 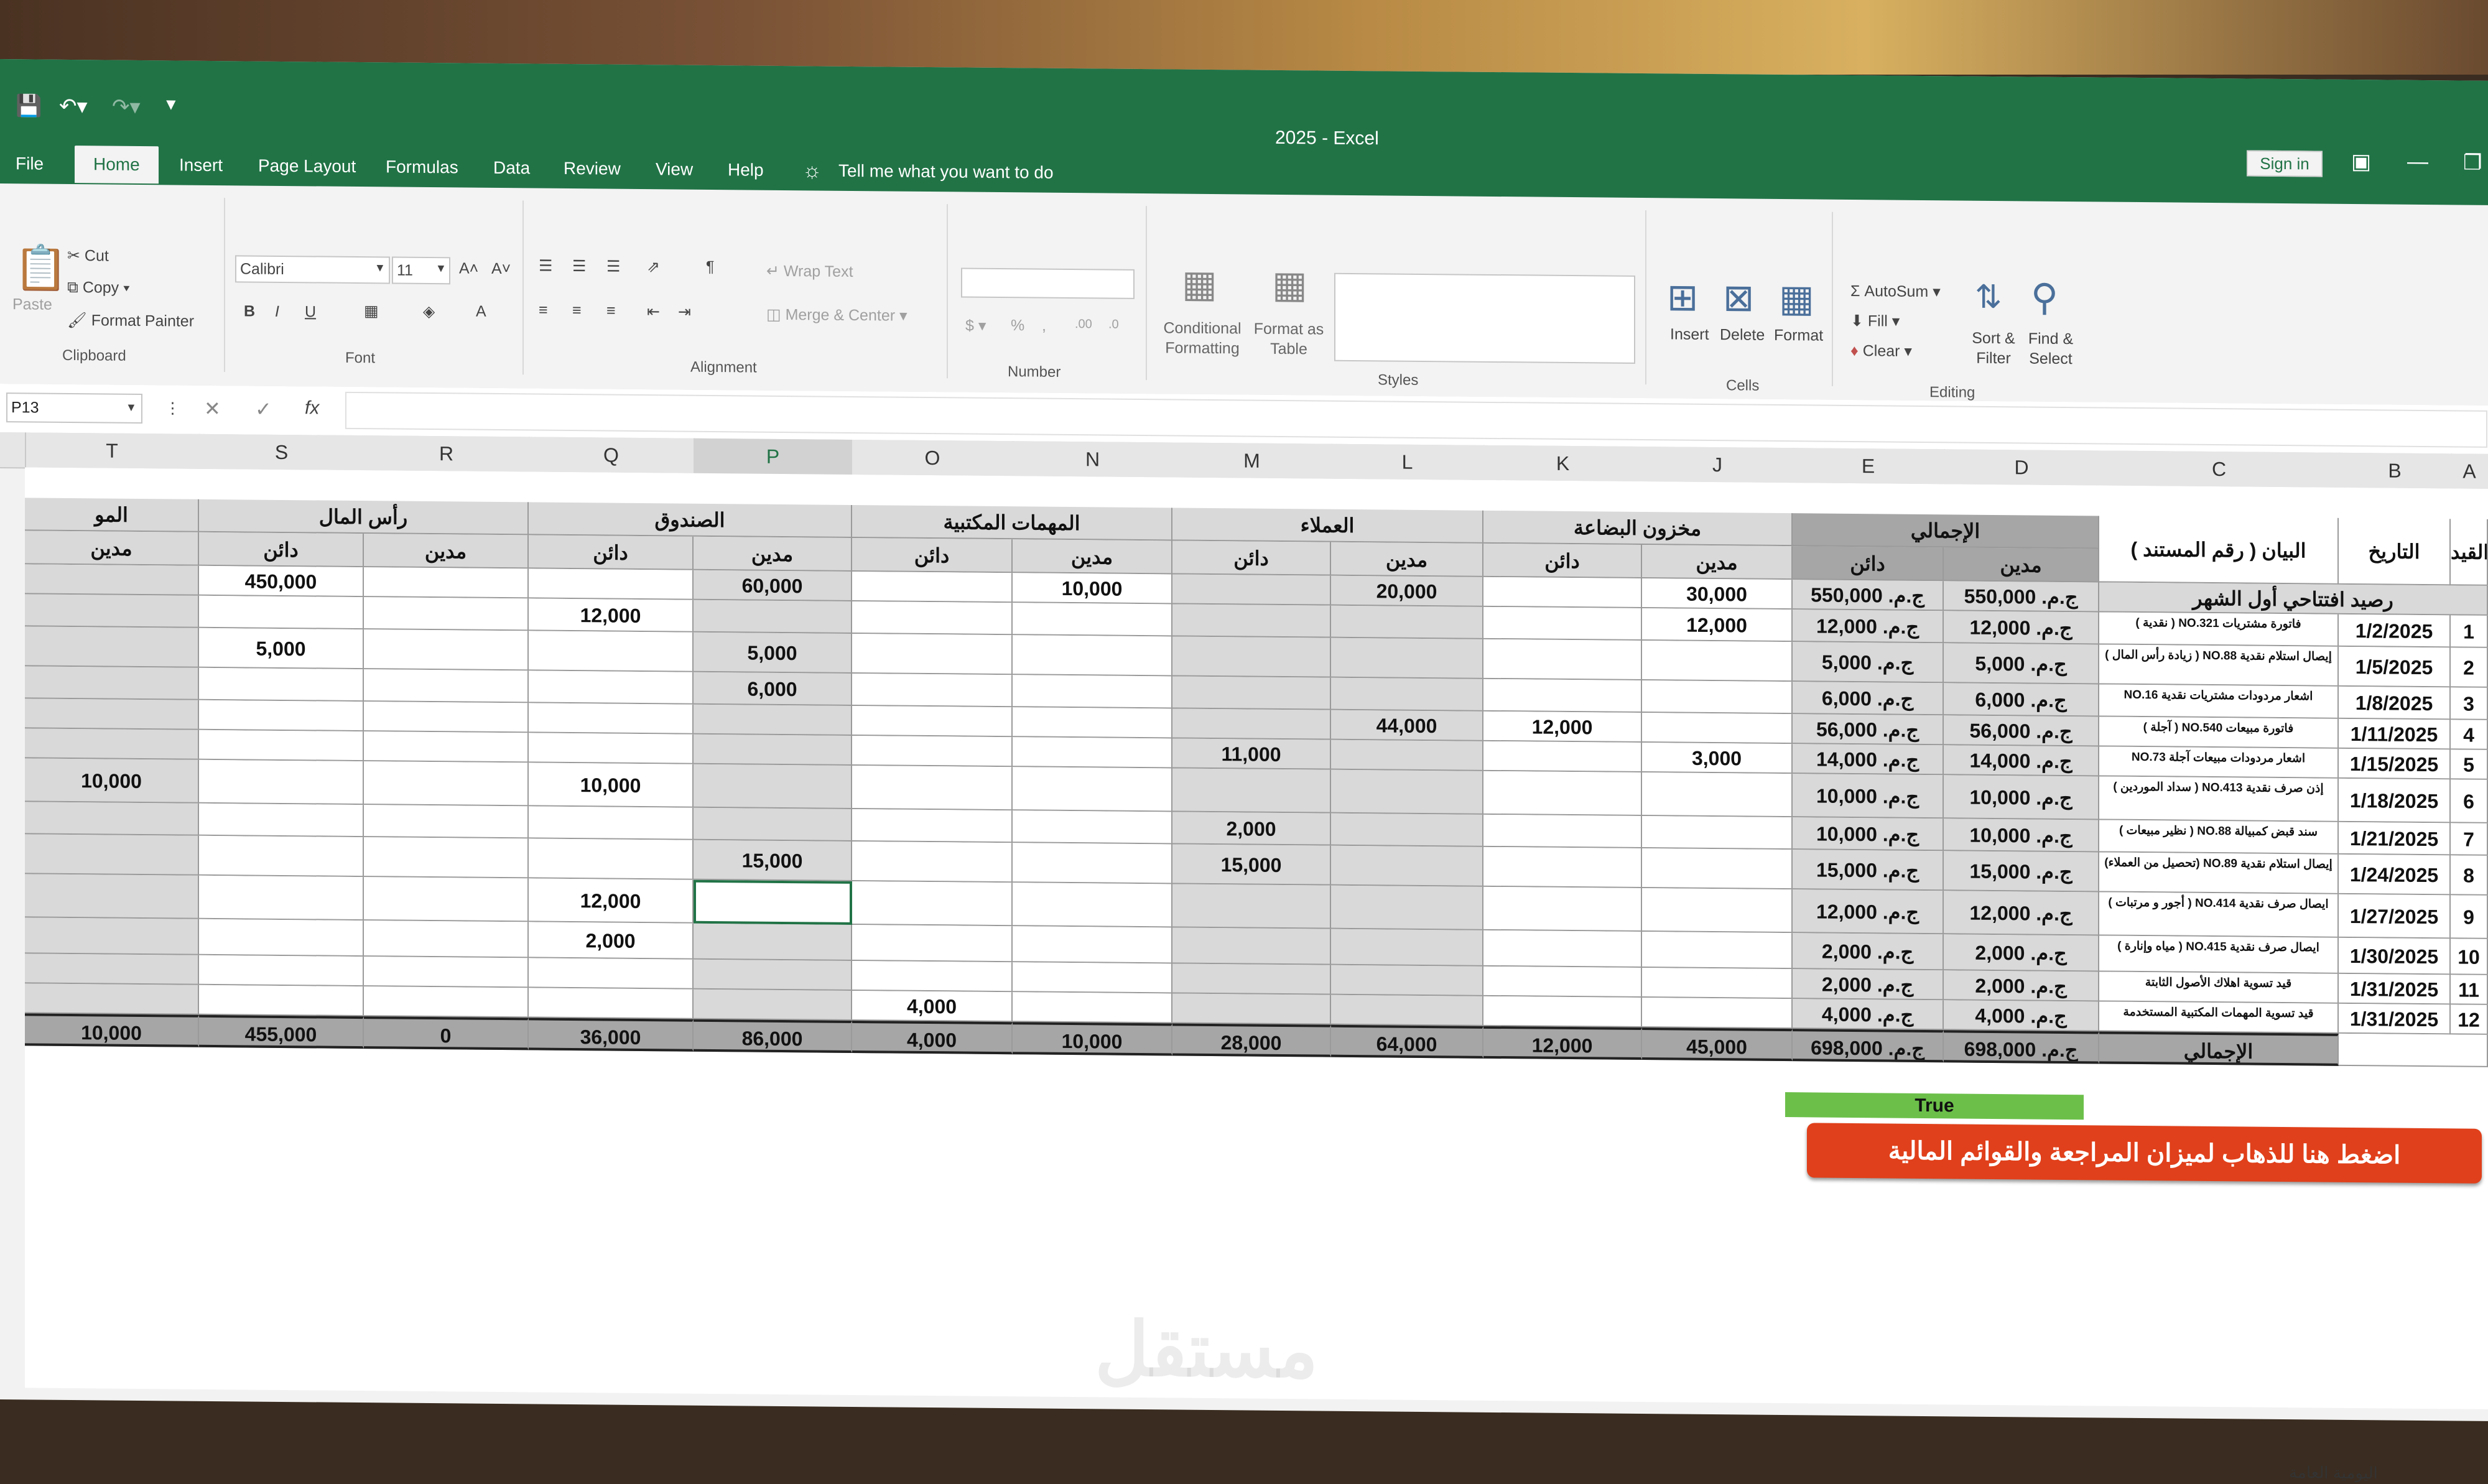 What do you see at coordinates (932, 788) in the screenshot?
I see `cell-O6` at bounding box center [932, 788].